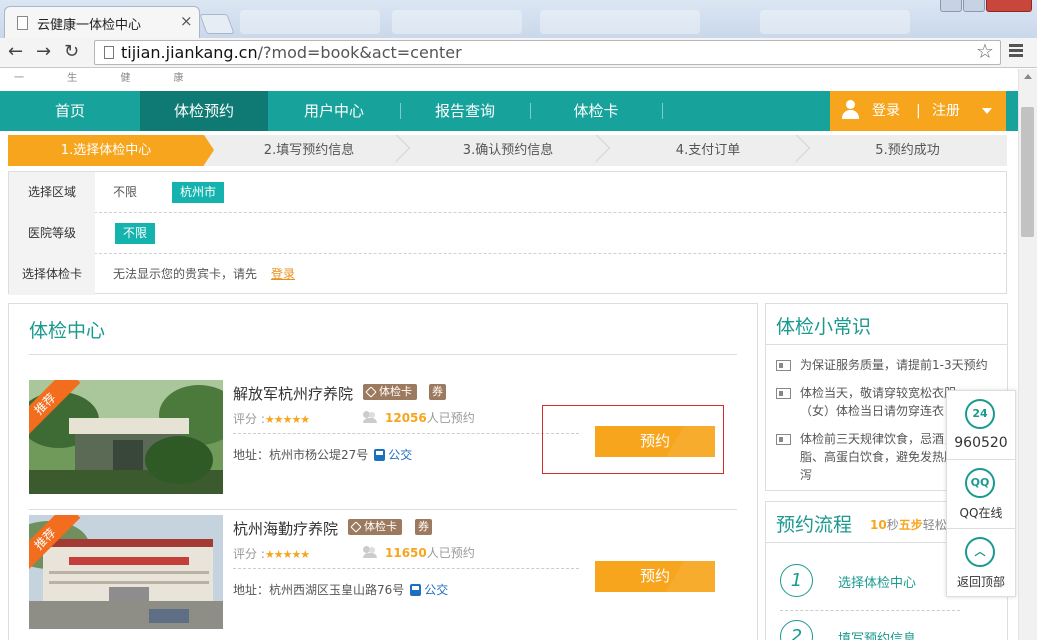 Image resolution: width=1037 pixels, height=640 pixels. What do you see at coordinates (1009, 6) in the screenshot?
I see `window-close-button` at bounding box center [1009, 6].